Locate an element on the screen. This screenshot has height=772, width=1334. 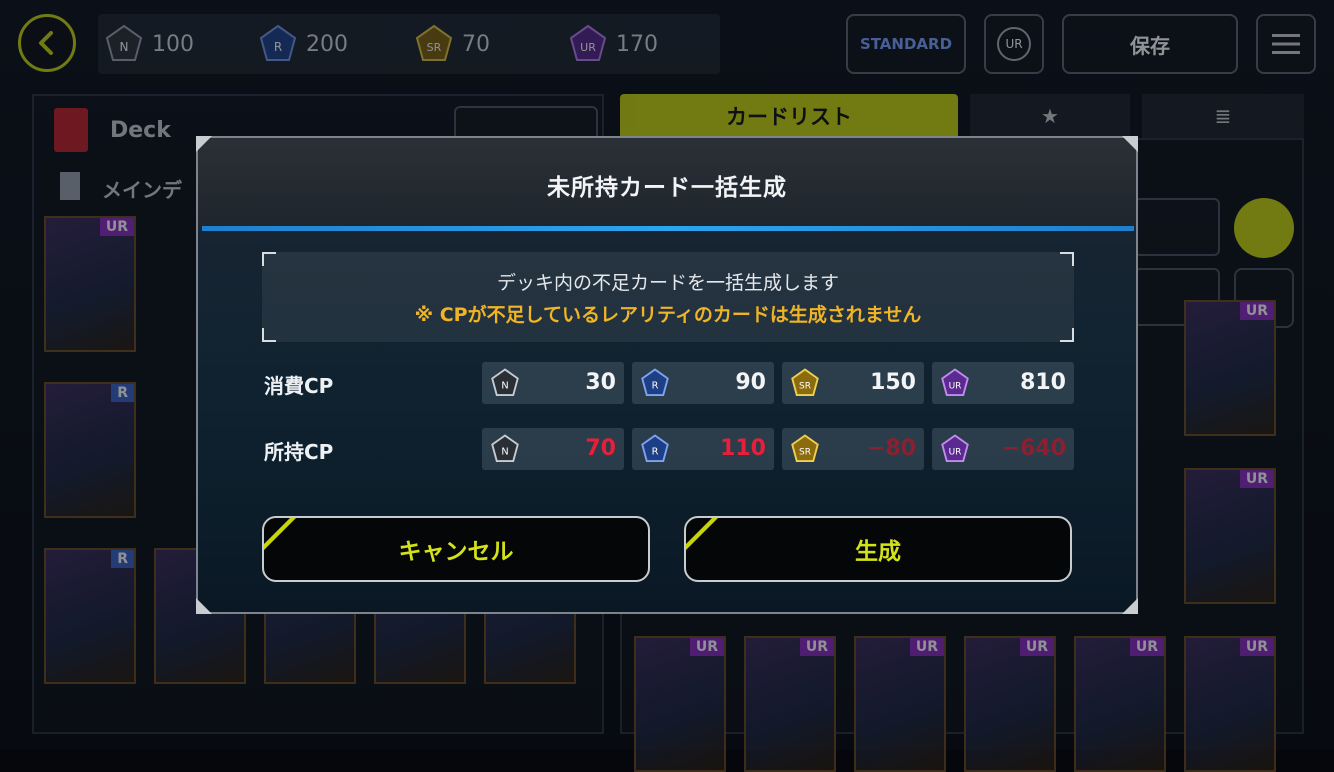
owned-cp-n: N 70 is located at coordinates (553, 449).